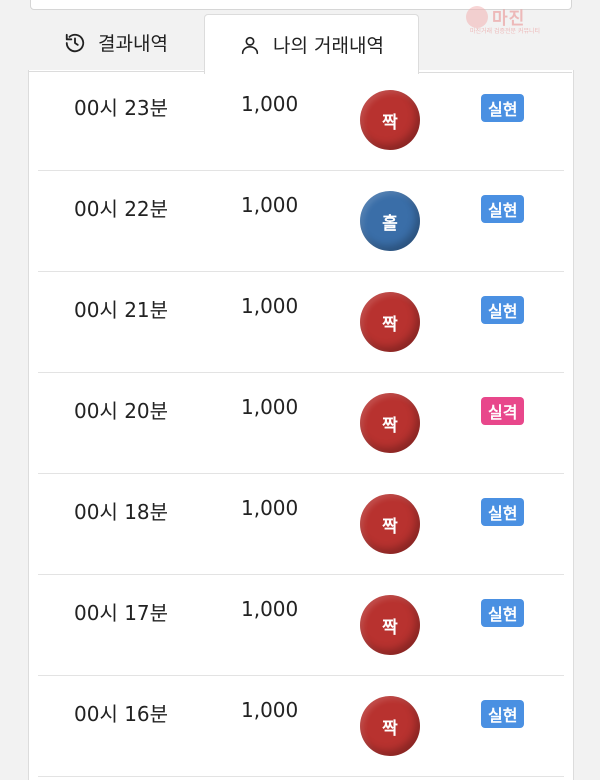 Image resolution: width=600 pixels, height=780 pixels. Describe the element at coordinates (121, 310) in the screenshot. I see `row-time: 00시 21분` at that location.